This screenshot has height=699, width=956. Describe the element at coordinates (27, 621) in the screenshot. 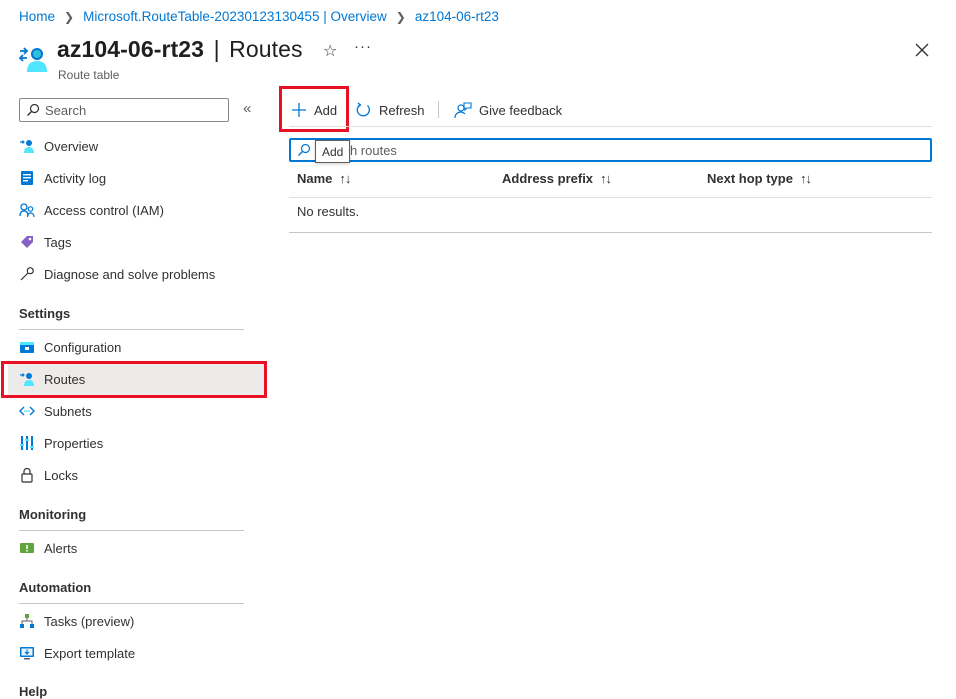

I see `tasks-icon` at that location.